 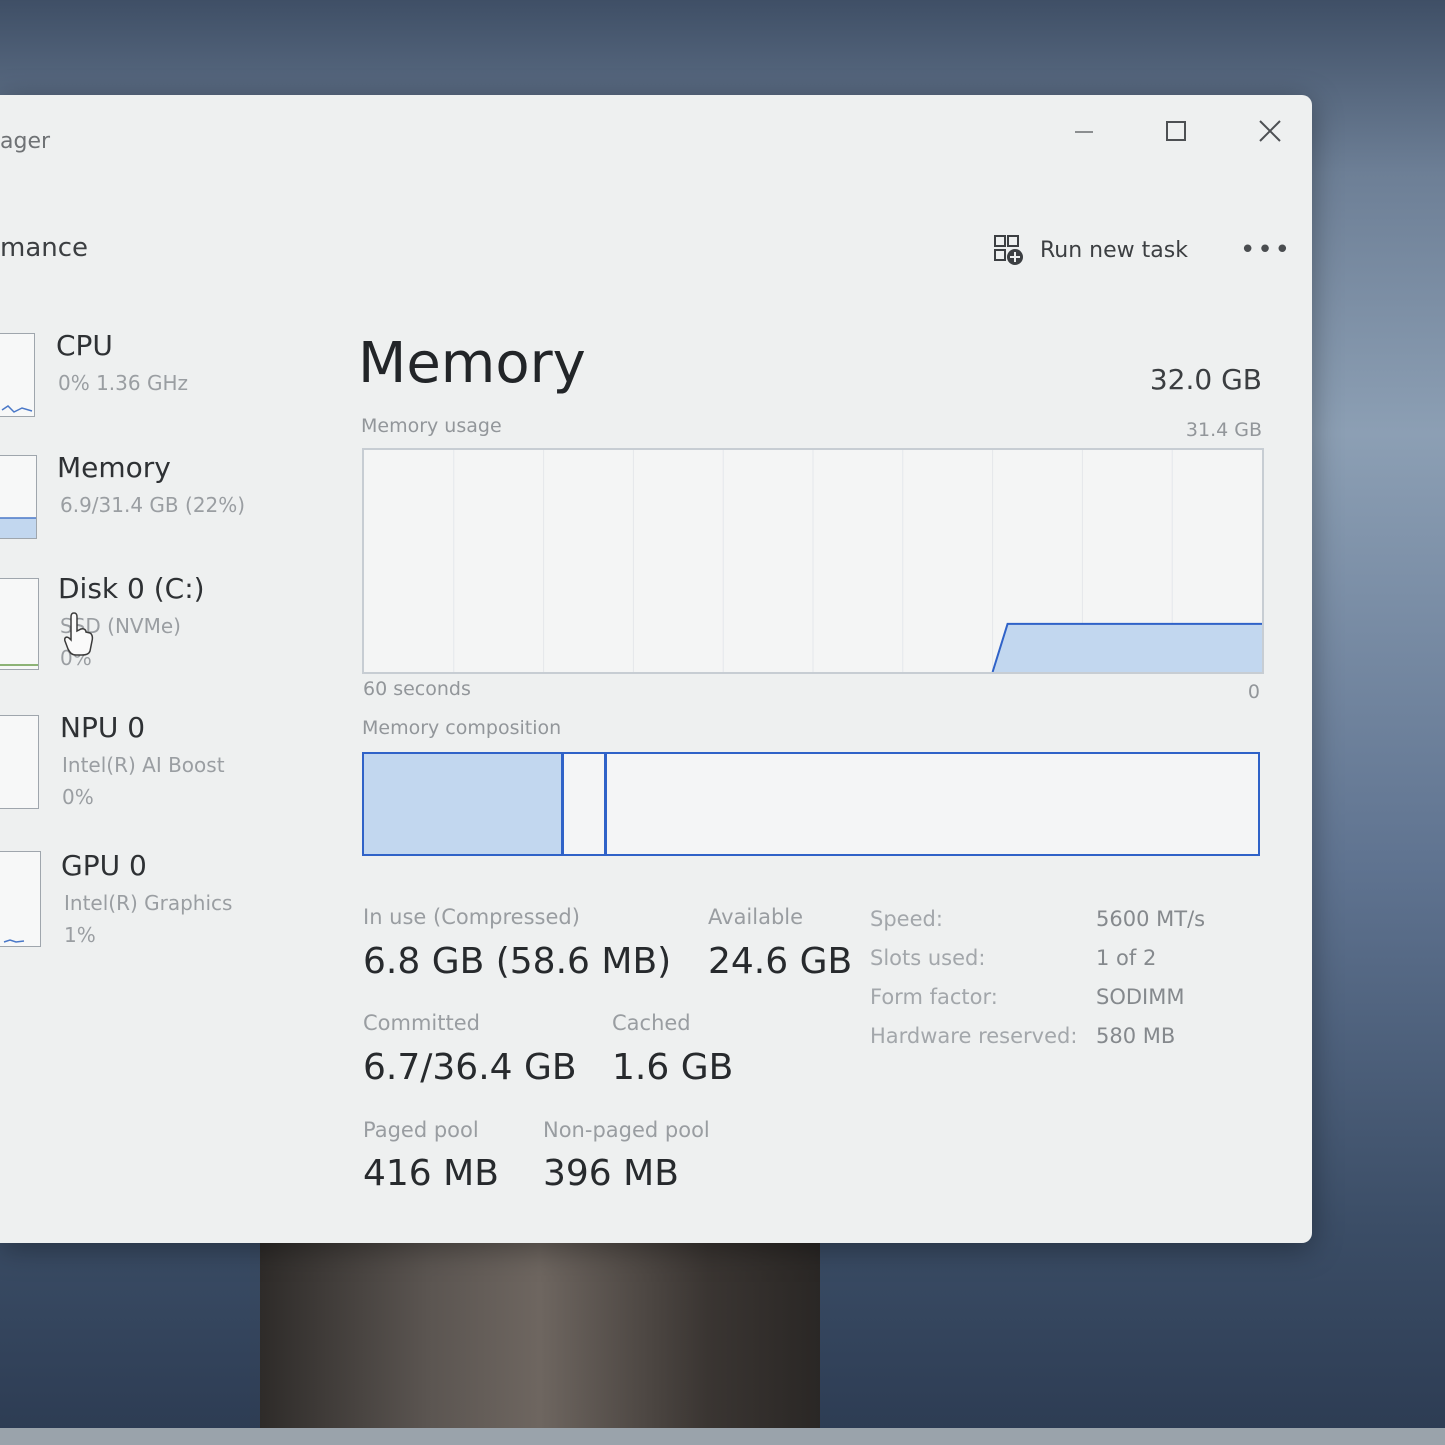 I want to click on sidebar-item-usage: 1%, so click(x=80, y=935).